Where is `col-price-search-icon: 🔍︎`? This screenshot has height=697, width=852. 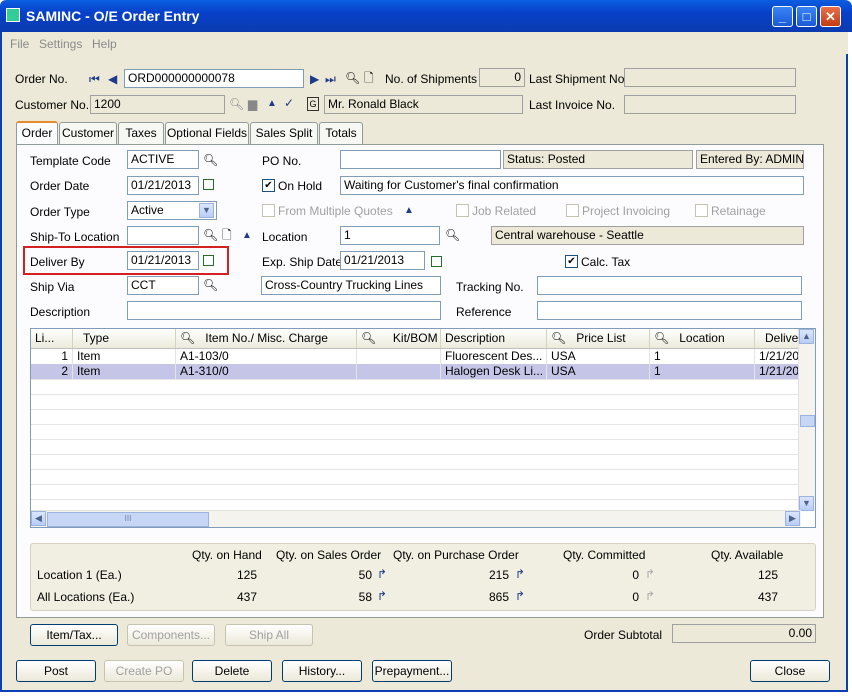
col-price-search-icon: 🔍︎ is located at coordinates (558, 338).